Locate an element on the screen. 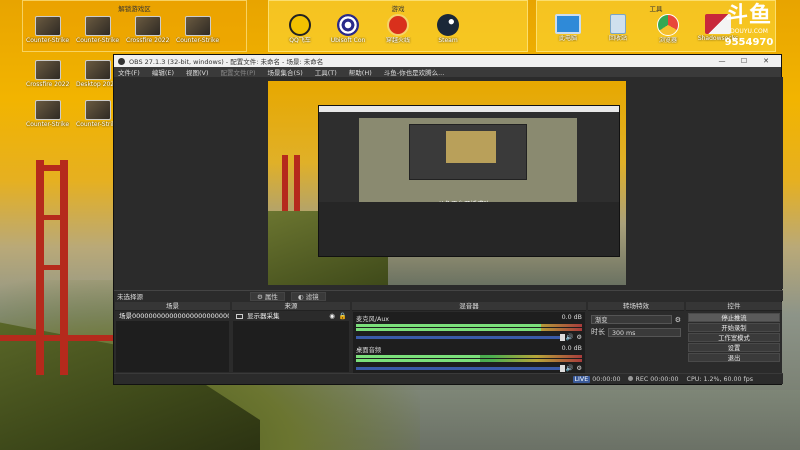  record-icon is located at coordinates (631, 378).